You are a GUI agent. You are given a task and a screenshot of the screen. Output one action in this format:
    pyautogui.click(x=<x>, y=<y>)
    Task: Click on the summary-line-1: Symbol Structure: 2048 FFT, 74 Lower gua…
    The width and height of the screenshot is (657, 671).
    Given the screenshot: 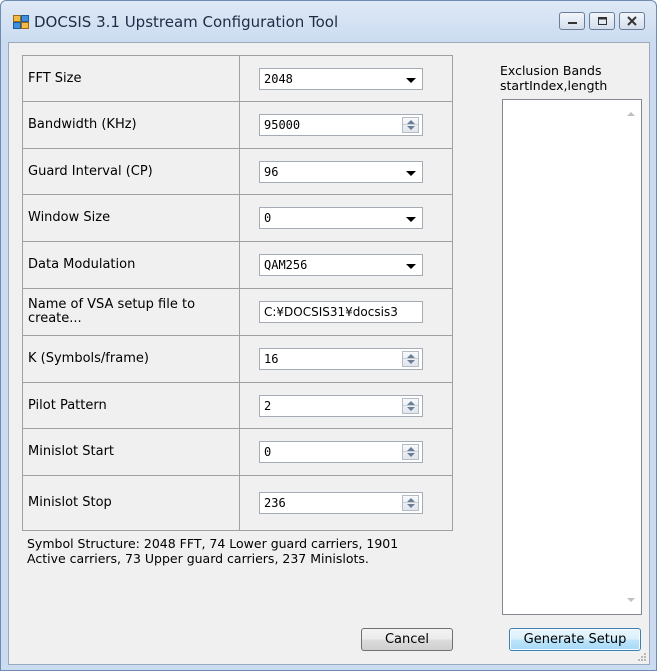 What is the action you would take?
    pyautogui.click(x=213, y=543)
    